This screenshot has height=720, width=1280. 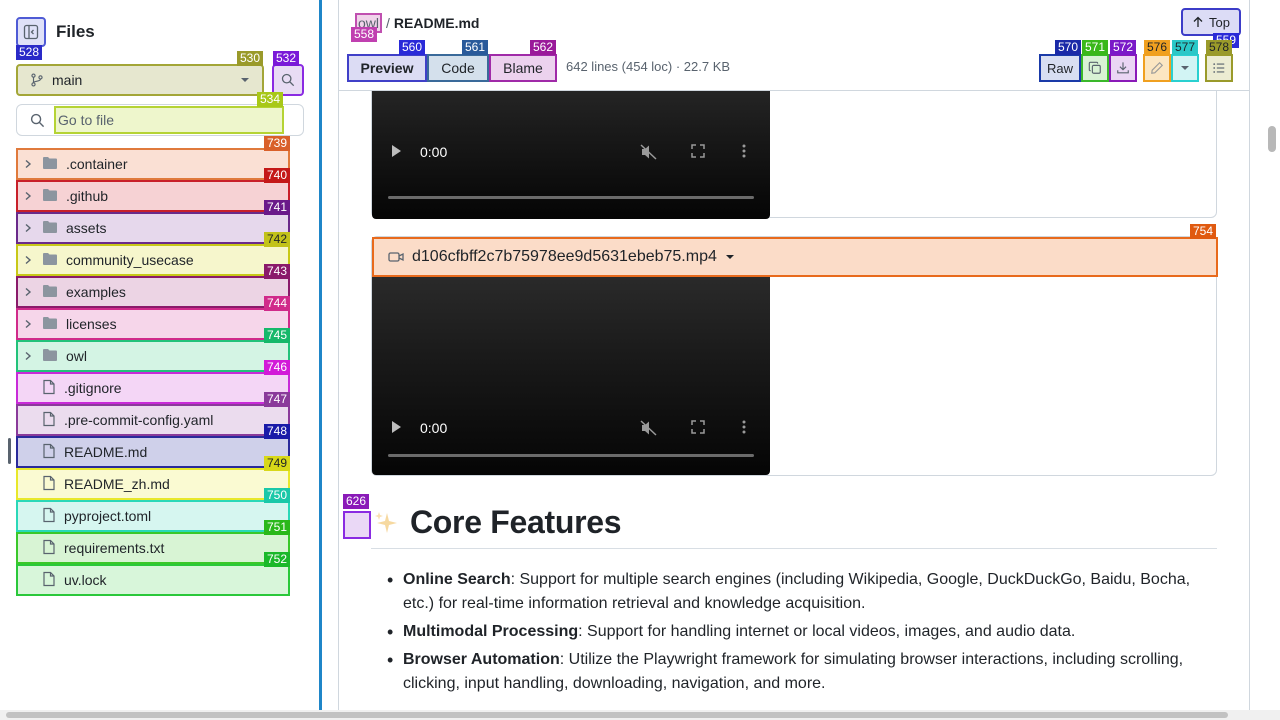 What do you see at coordinates (387, 68) in the screenshot?
I see `tab-preview: Preview` at bounding box center [387, 68].